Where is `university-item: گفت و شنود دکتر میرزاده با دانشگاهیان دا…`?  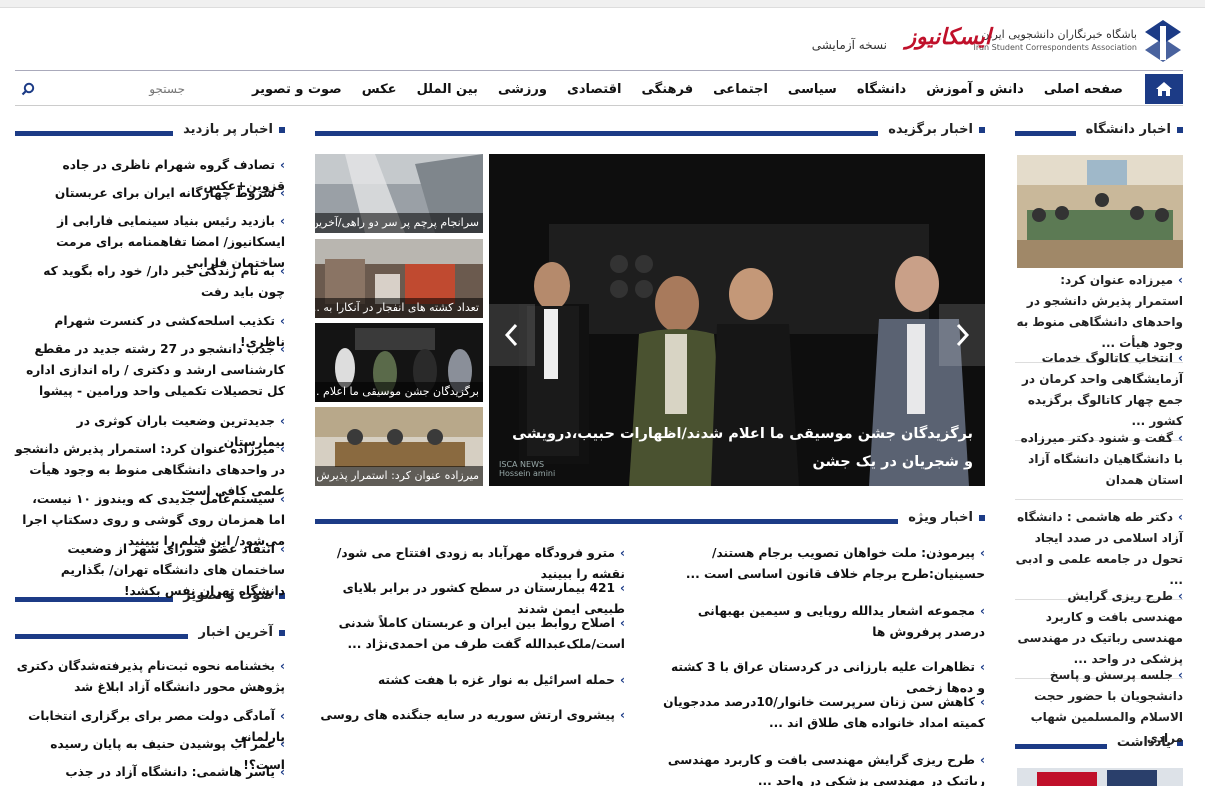 university-item: گفت و شنود دکتر میرزاده با دانشگاهیان دا… is located at coordinates (1099, 464).